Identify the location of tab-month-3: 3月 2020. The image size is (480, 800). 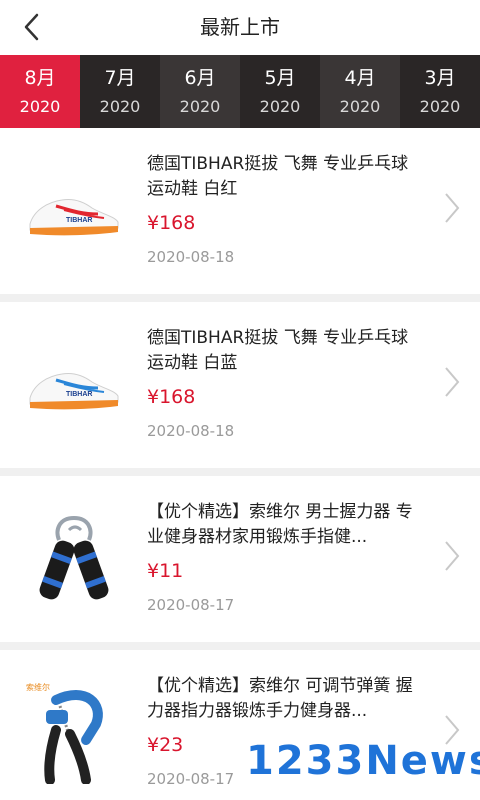
(440, 91).